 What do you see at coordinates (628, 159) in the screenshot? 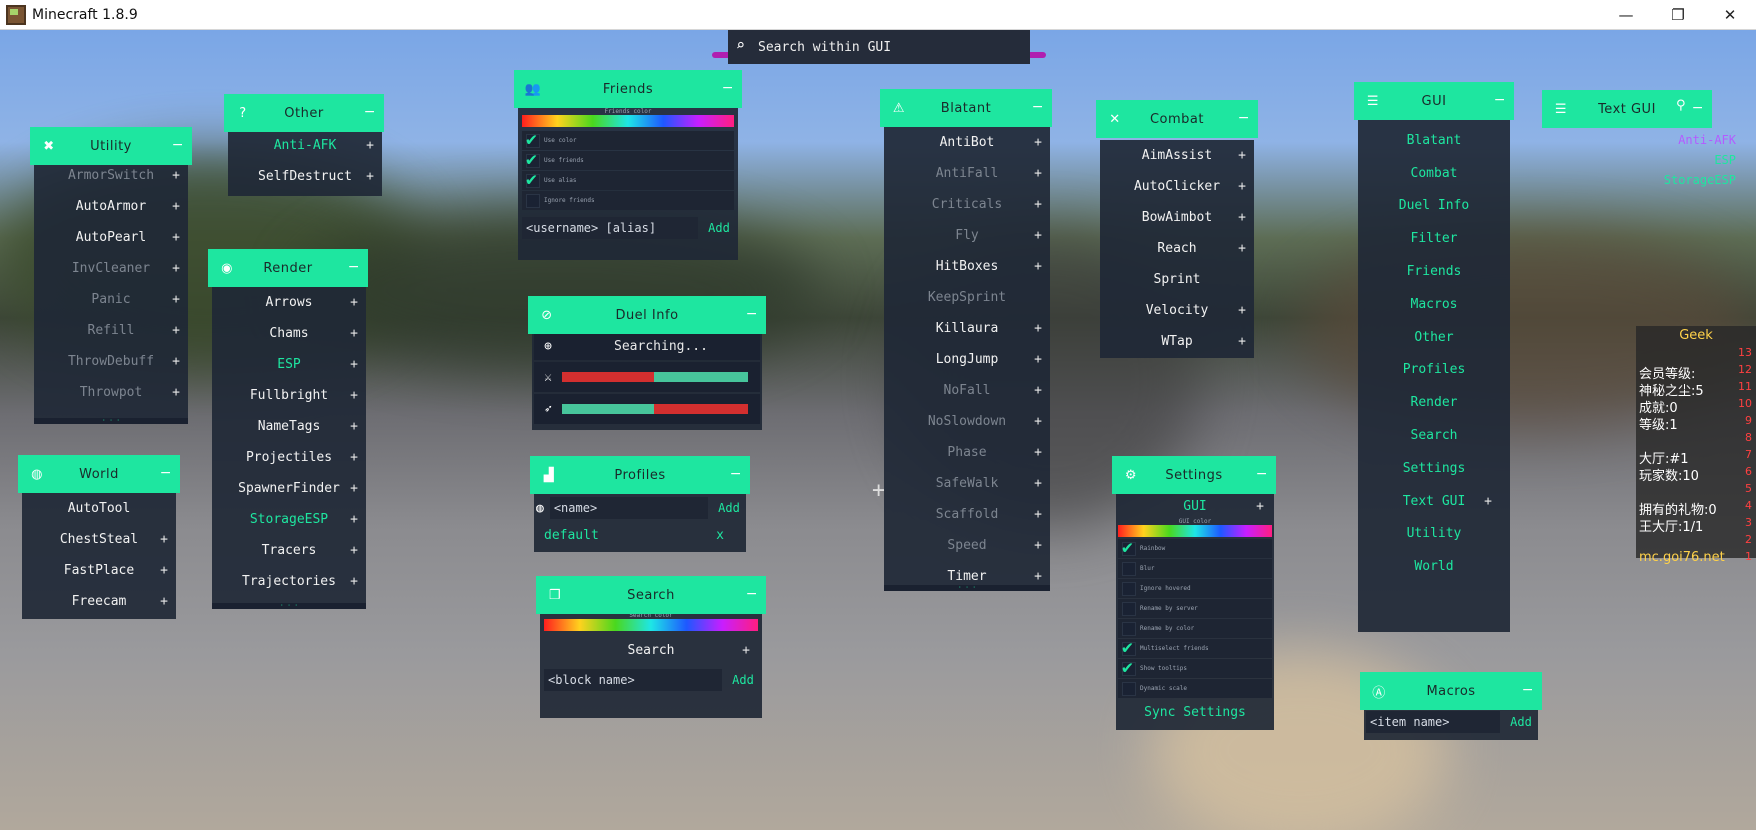
I see `checkbox-row: Use friends` at bounding box center [628, 159].